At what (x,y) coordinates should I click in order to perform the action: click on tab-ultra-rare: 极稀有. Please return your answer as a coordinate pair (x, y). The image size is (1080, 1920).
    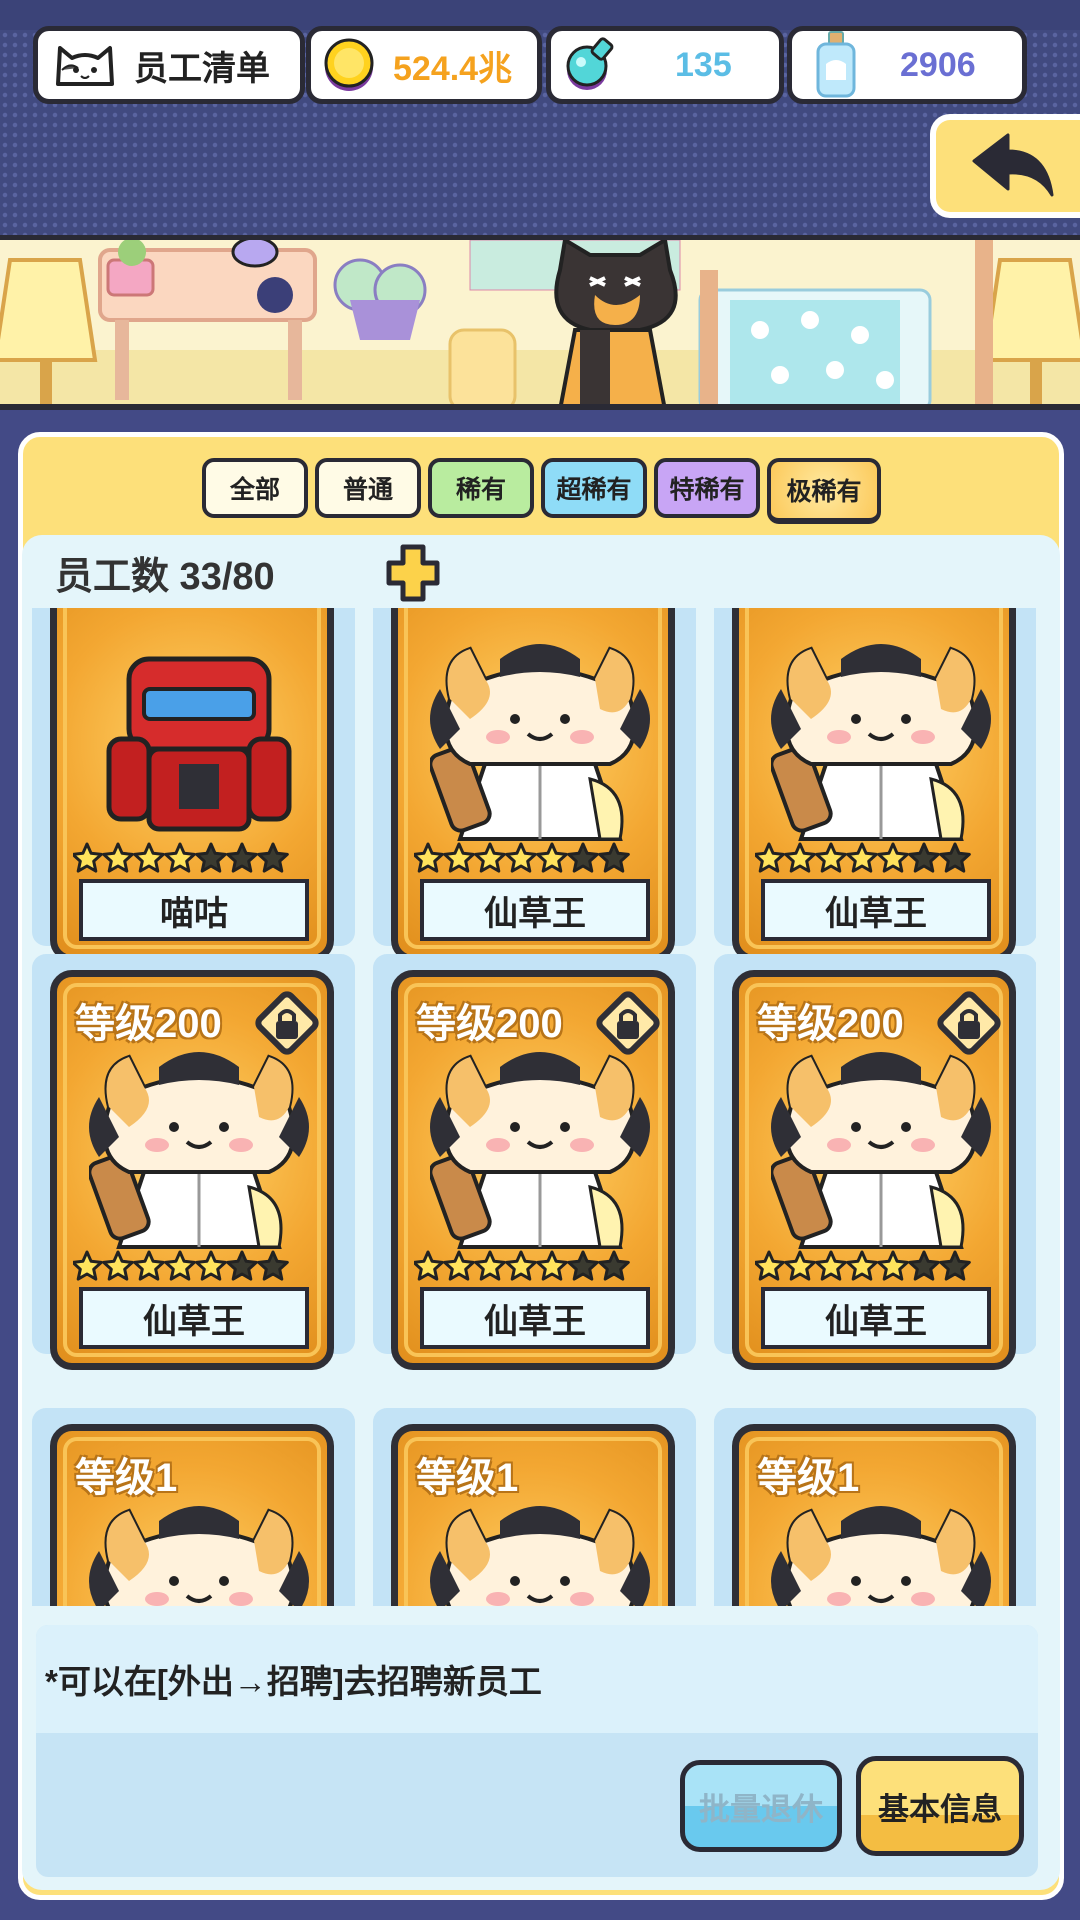
    Looking at the image, I should click on (824, 491).